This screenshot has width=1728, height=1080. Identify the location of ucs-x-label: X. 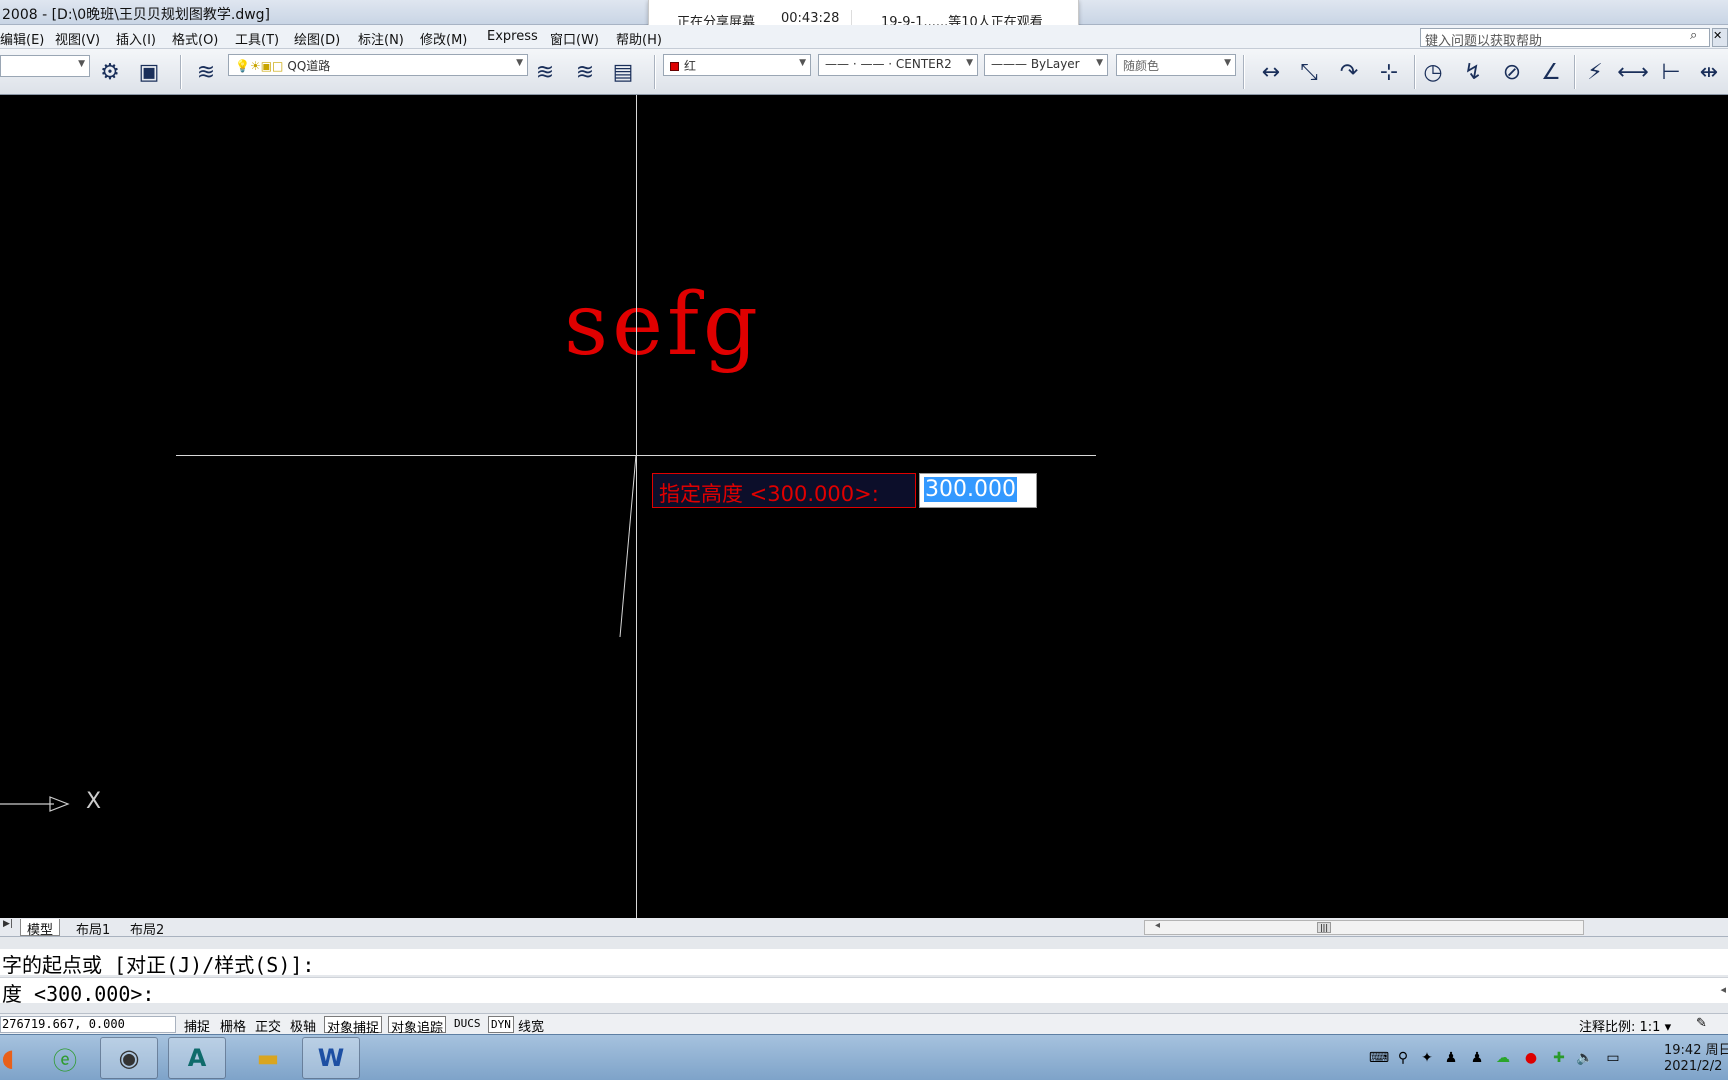
(94, 801).